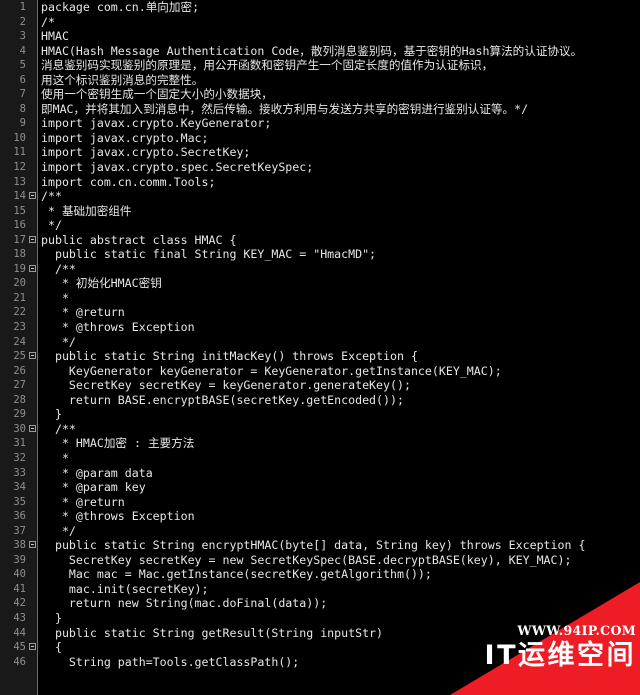  Describe the element at coordinates (320, 327) in the screenshot. I see `code-line: 23 * @throws Exception` at that location.